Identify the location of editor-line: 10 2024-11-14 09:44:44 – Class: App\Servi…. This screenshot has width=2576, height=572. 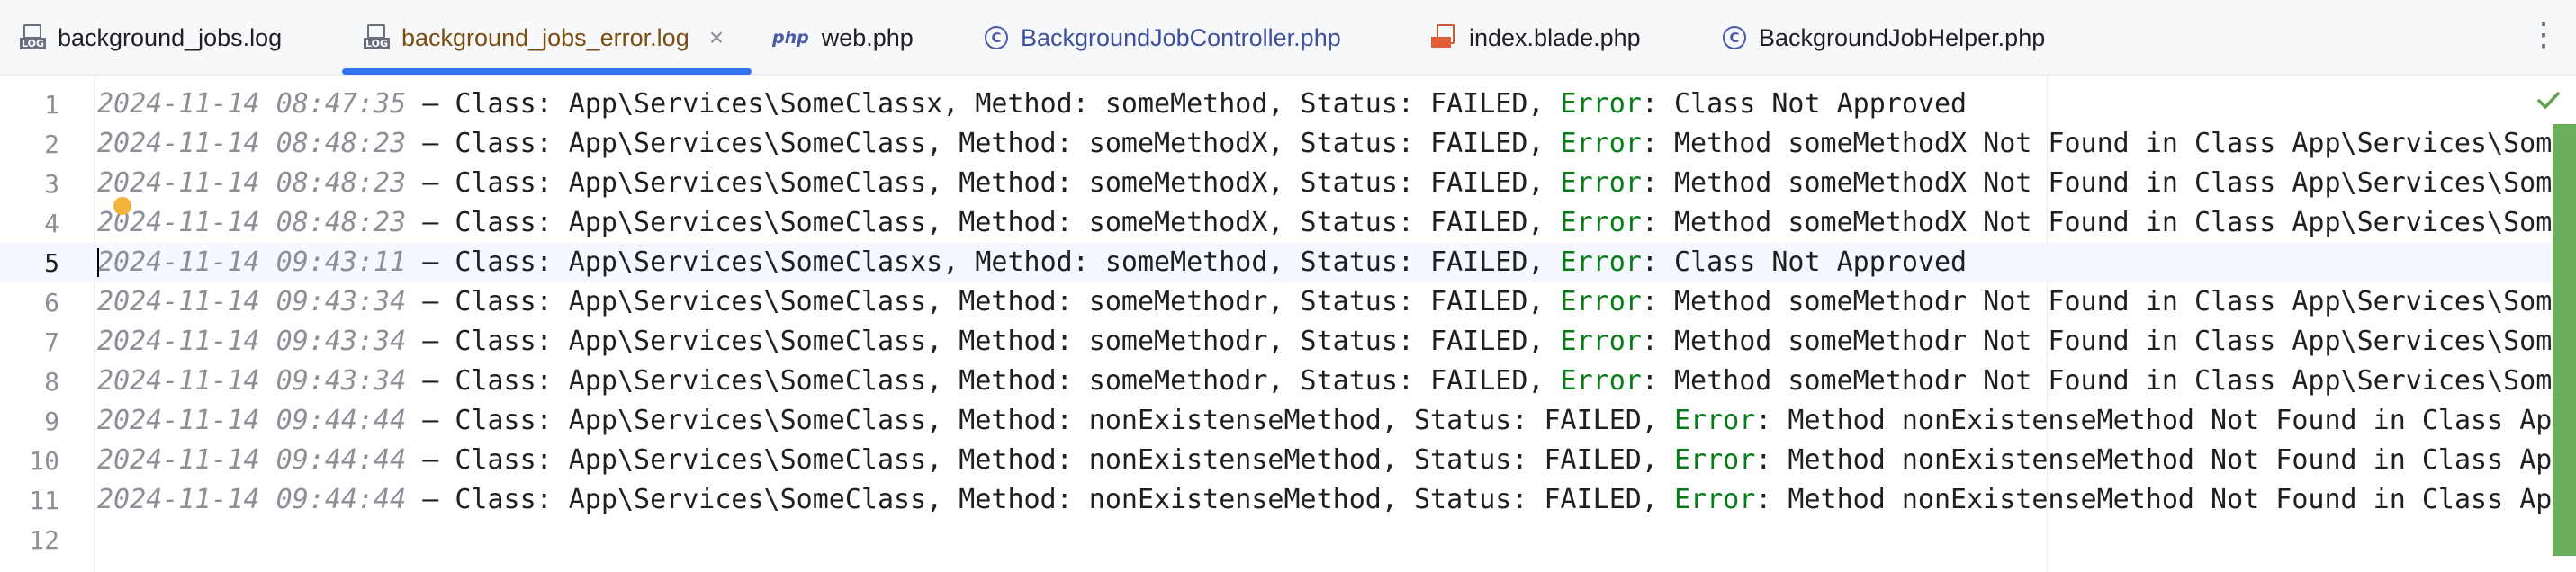
(1288, 460).